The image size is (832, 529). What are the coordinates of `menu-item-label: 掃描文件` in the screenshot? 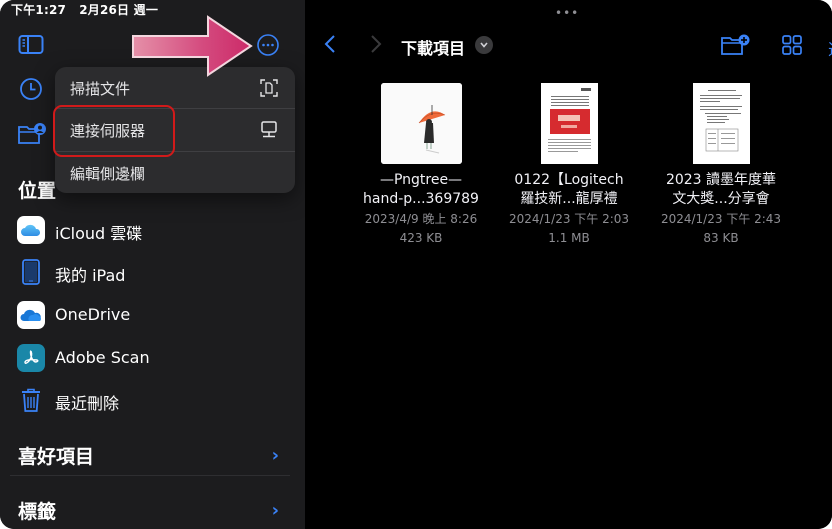 It's located at (100, 89).